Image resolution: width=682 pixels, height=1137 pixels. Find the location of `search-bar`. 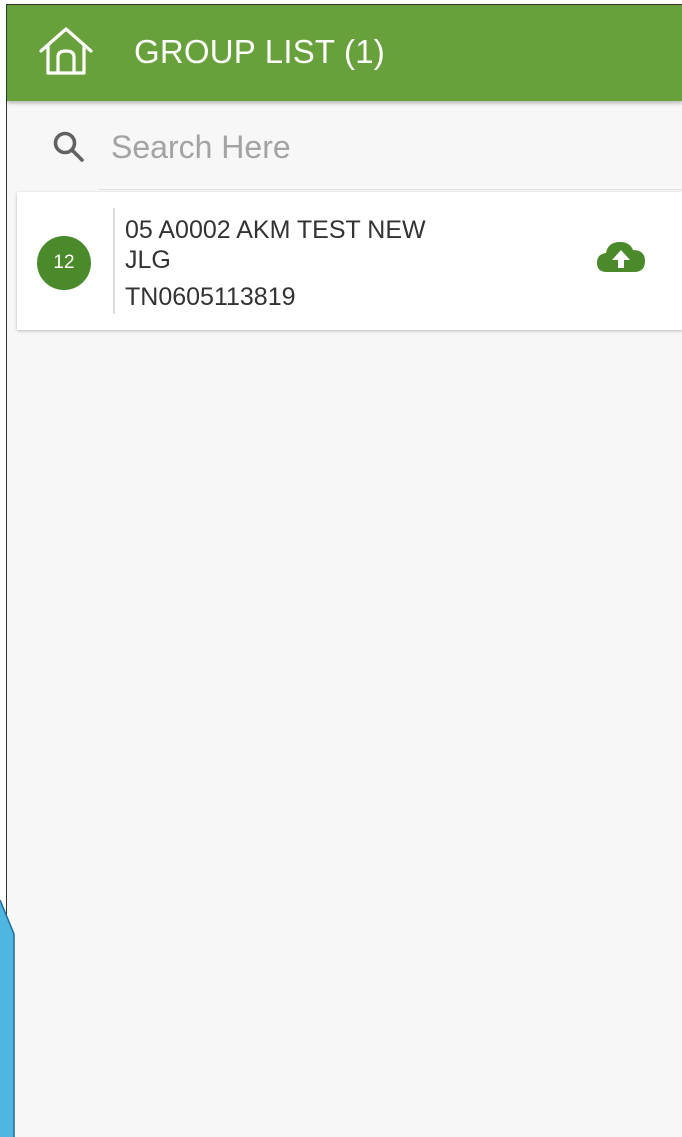

search-bar is located at coordinates (344, 146).